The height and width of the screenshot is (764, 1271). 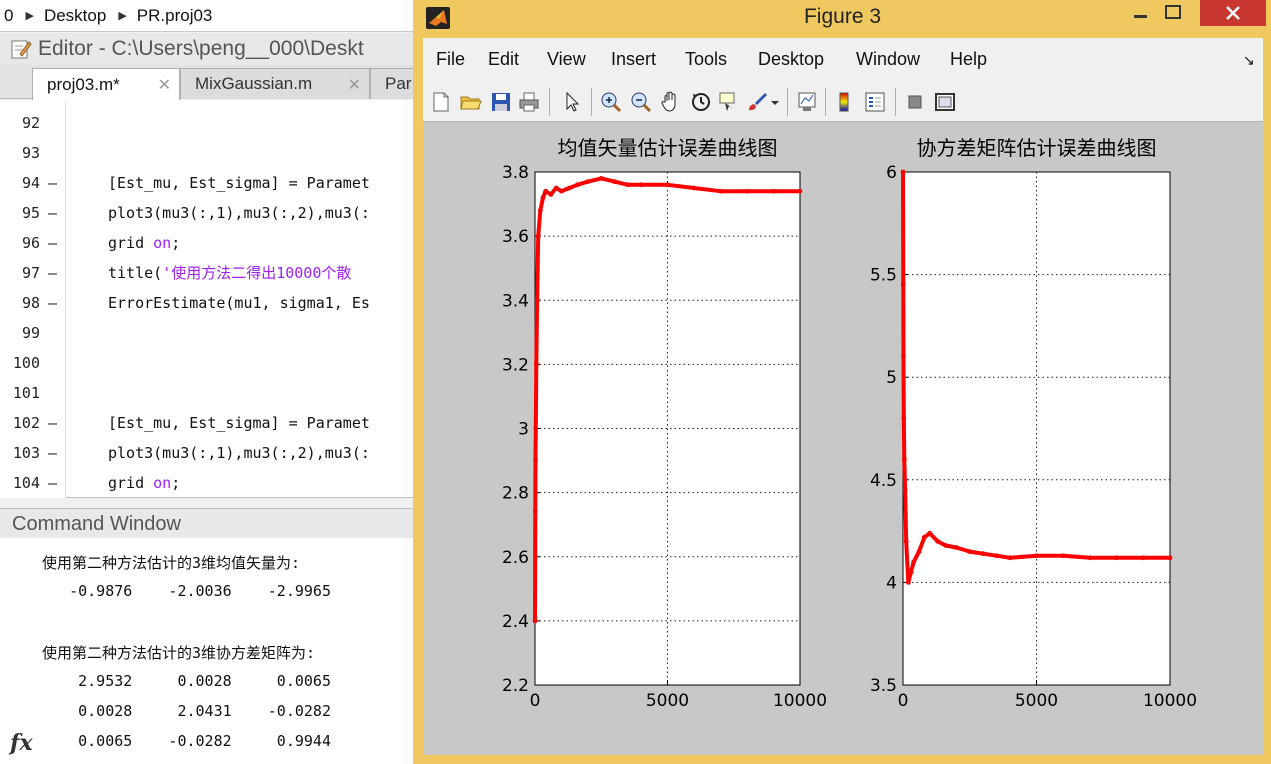 I want to click on tab-par: Par, so click(x=391, y=83).